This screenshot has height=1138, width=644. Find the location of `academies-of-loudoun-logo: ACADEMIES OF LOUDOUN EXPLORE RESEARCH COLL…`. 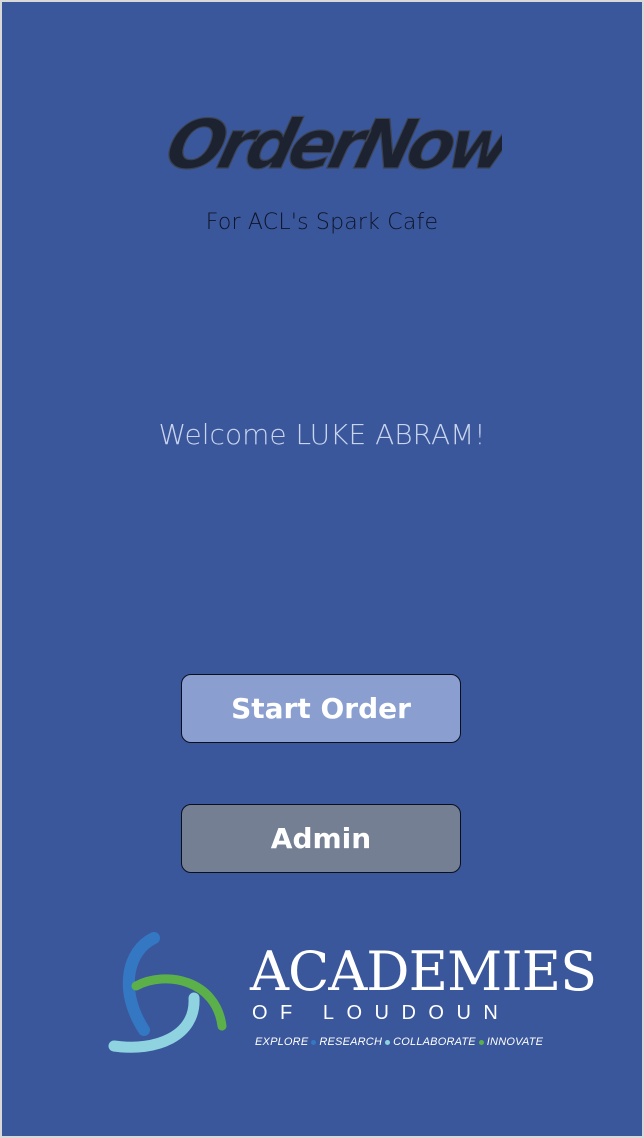

academies-of-loudoun-logo: ACADEMIES OF LOUDOUN EXPLORE RESEARCH COLL… is located at coordinates (351, 995).